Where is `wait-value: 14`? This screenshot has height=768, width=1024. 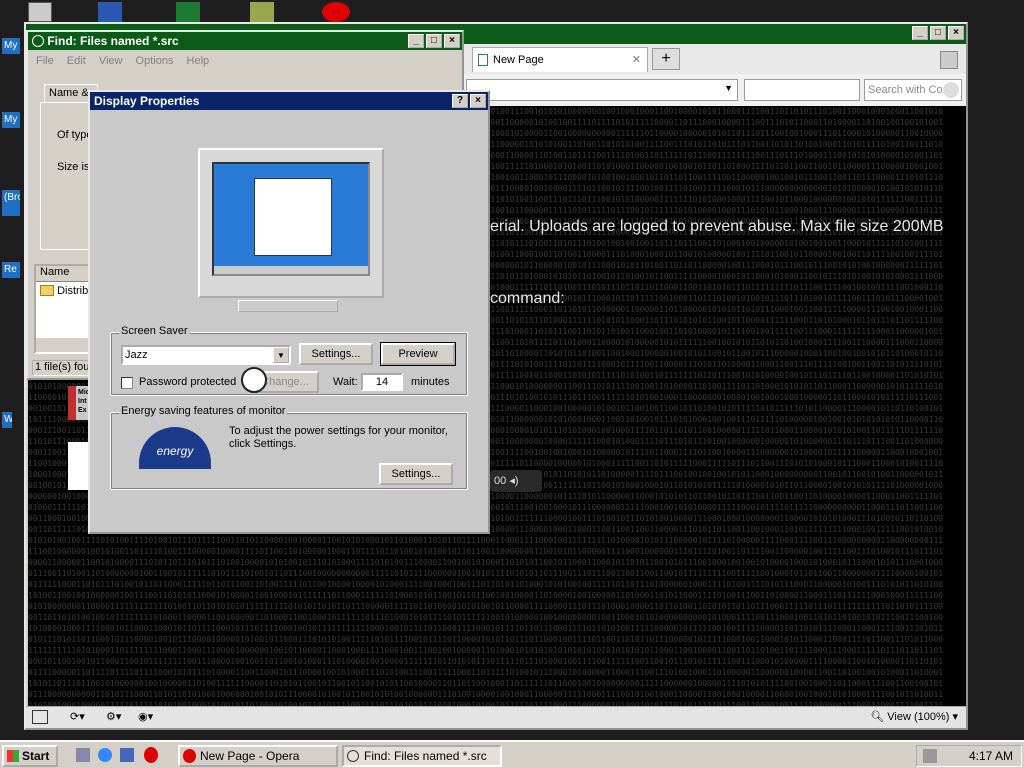 wait-value: 14 is located at coordinates (382, 382).